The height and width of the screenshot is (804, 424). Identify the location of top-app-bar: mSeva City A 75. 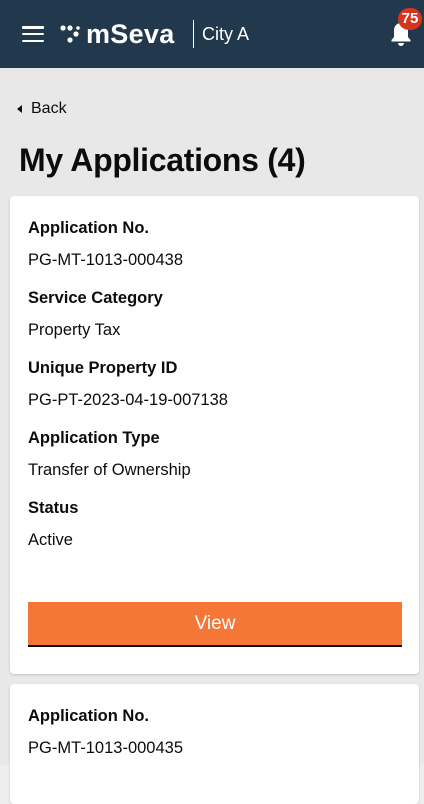
(212, 34).